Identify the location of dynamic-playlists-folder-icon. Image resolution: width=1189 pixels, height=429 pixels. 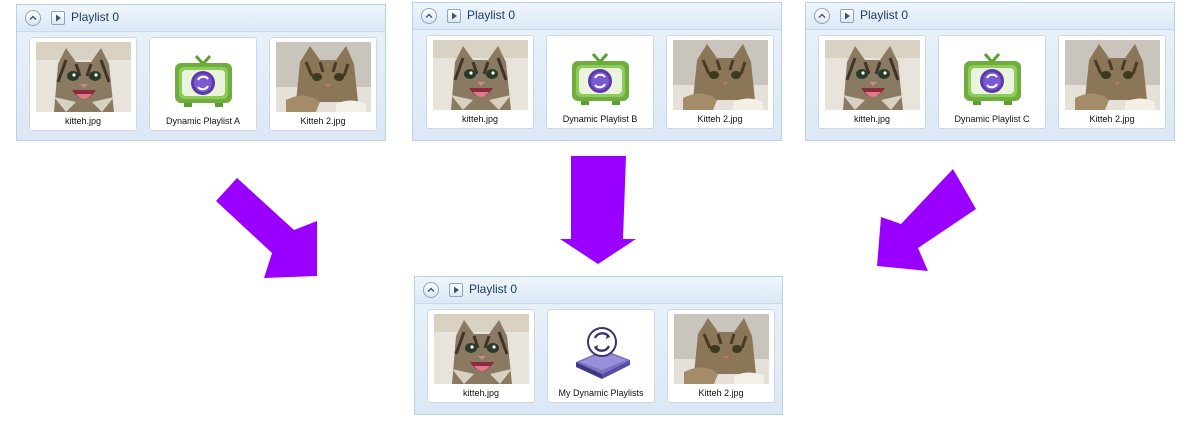
(603, 353).